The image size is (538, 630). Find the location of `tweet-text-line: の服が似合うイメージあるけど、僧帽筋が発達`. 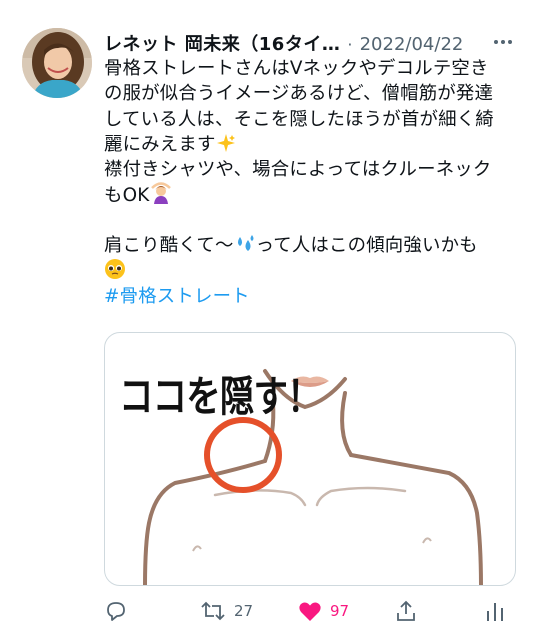

tweet-text-line: の服が似合うイメージあるけど、僧帽筋が発達 is located at coordinates (299, 94).